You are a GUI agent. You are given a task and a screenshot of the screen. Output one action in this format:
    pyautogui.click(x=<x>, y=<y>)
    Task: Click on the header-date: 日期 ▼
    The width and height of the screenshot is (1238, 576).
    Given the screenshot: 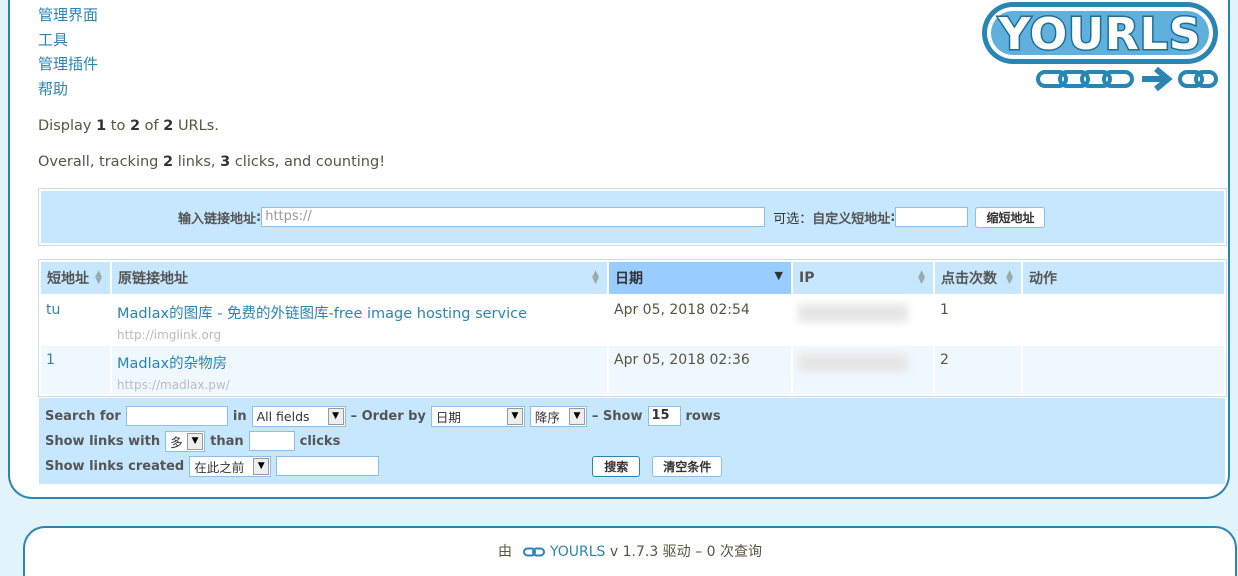 What is the action you would take?
    pyautogui.click(x=700, y=278)
    